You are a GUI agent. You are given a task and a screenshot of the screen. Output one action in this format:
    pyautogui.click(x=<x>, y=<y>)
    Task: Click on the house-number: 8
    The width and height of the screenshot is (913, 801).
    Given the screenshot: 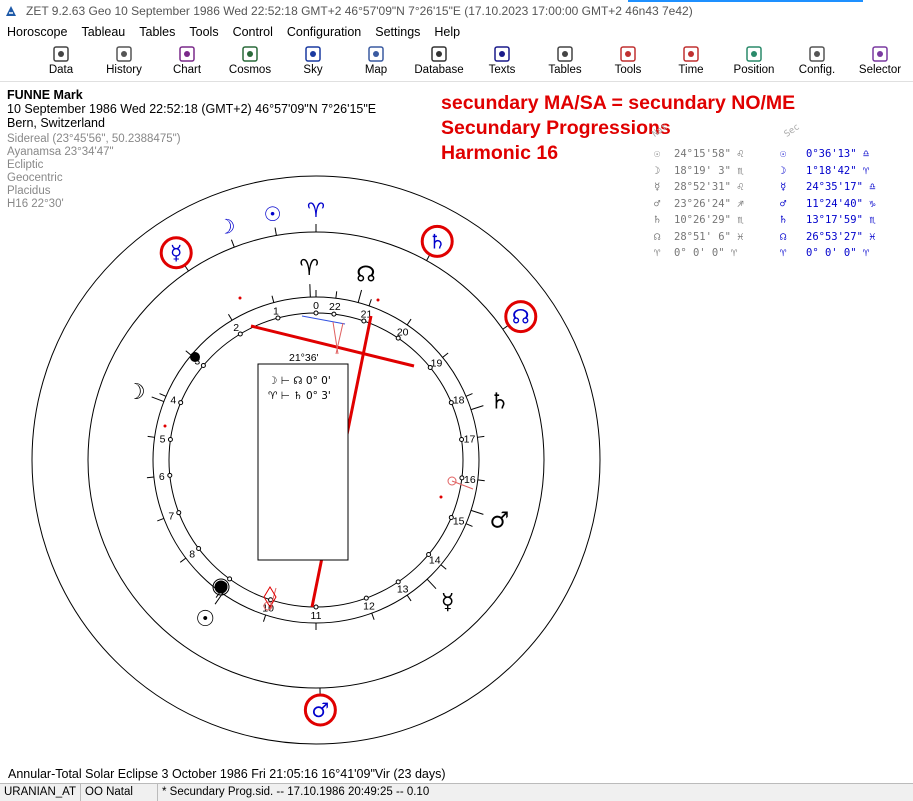 What is the action you would take?
    pyautogui.click(x=192, y=554)
    